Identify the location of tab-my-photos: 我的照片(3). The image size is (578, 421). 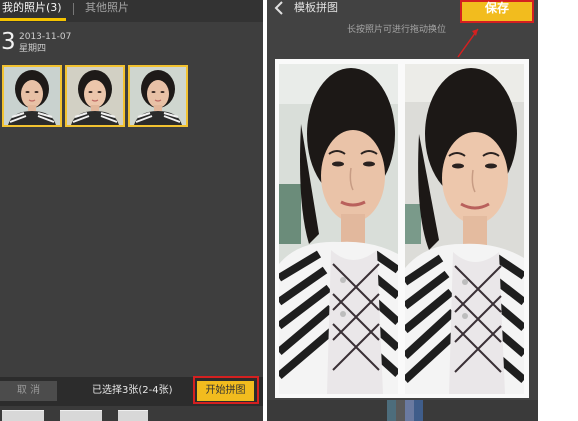
(32, 8).